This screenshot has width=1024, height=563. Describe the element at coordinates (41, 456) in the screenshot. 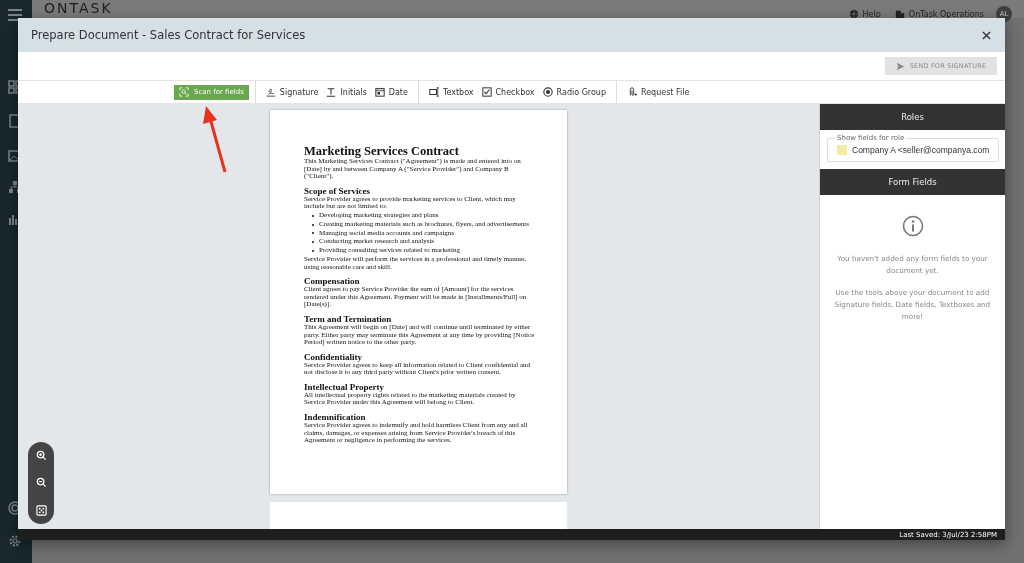

I see `zoom-in-icon` at that location.